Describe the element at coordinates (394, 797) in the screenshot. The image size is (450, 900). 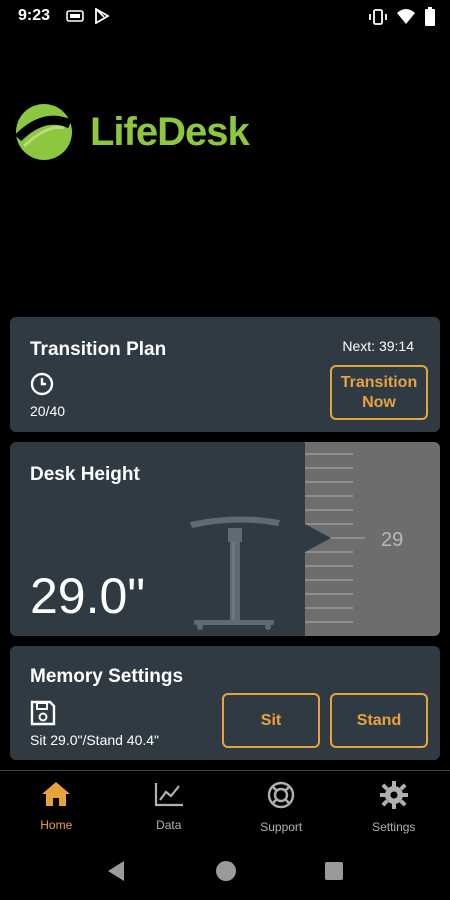
I see `gear-icon` at that location.